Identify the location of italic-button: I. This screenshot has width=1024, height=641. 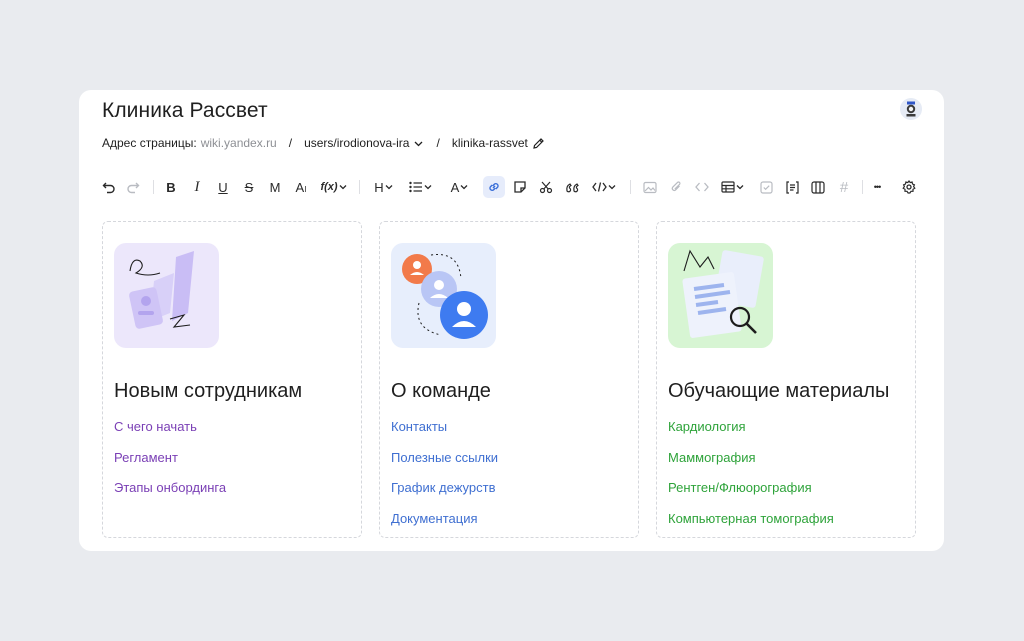
(197, 187).